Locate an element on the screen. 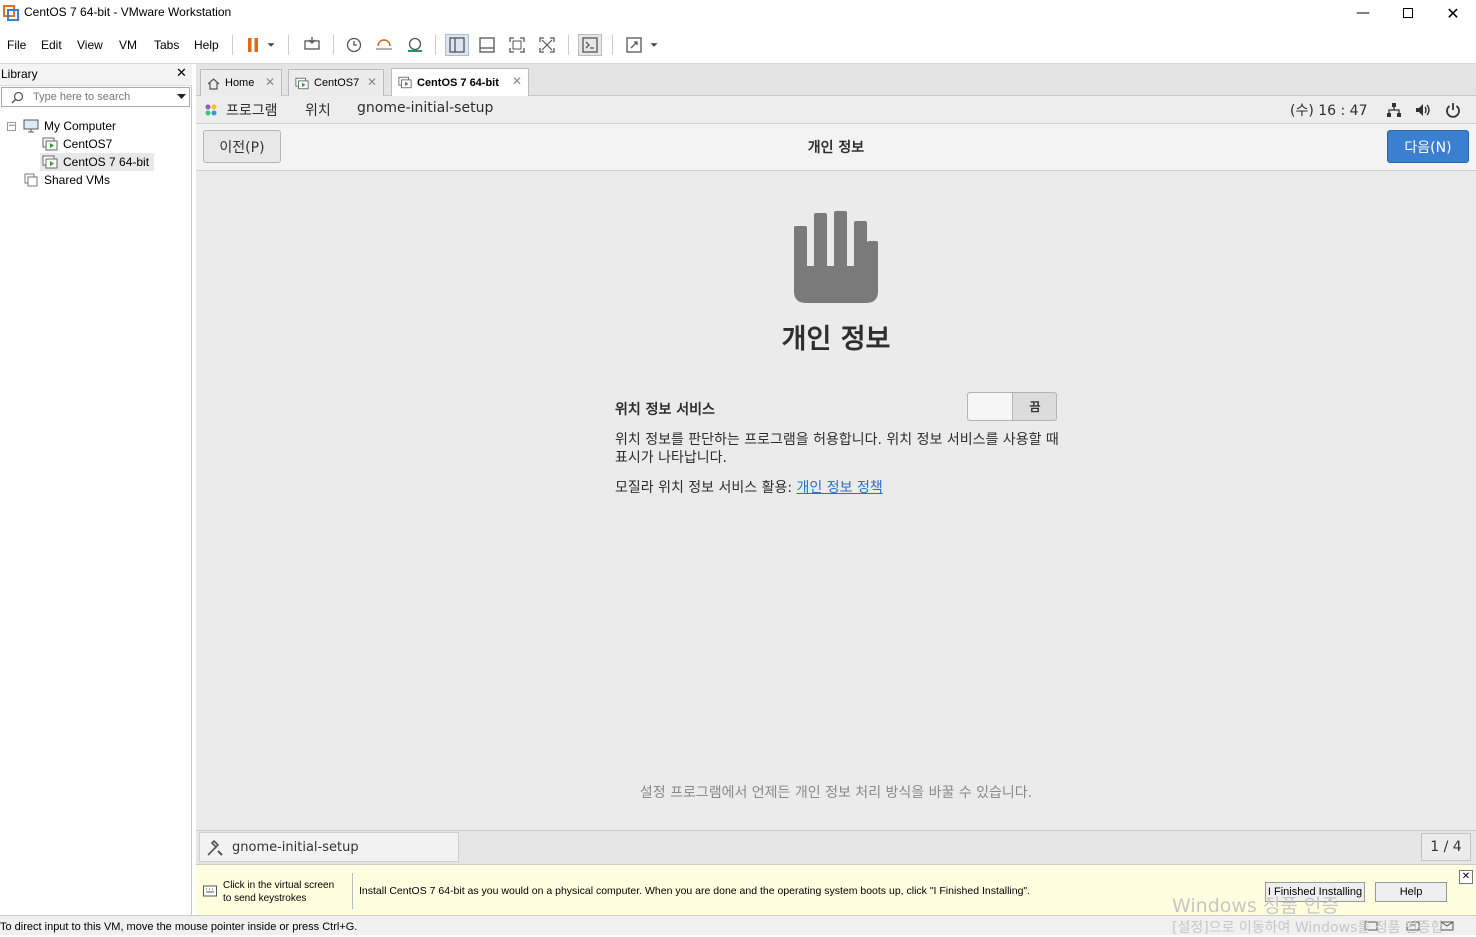  tree-my-computer: My Computer is located at coordinates (80, 126).